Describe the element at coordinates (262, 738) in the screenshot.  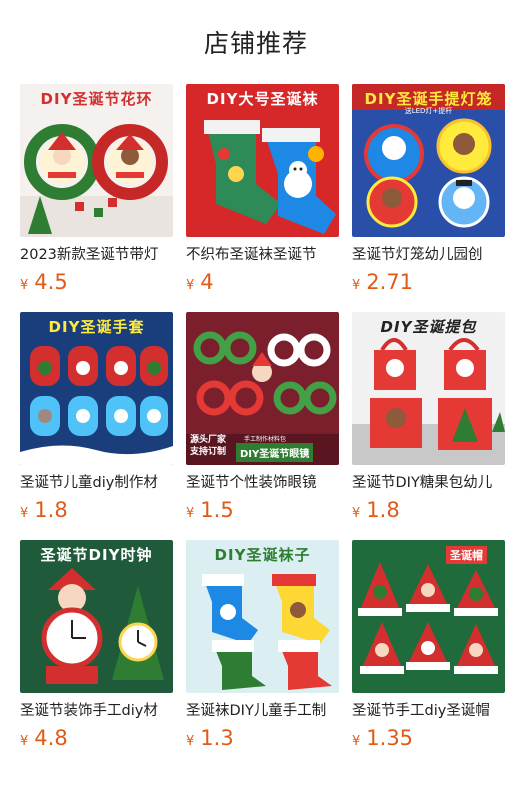
I see `product-price: ¥ 1.3` at that location.